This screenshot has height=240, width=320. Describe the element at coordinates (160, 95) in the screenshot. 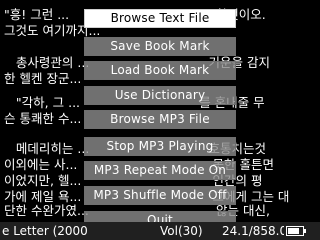

I see `menu-item-use-dictionary: Use Dictionary` at that location.